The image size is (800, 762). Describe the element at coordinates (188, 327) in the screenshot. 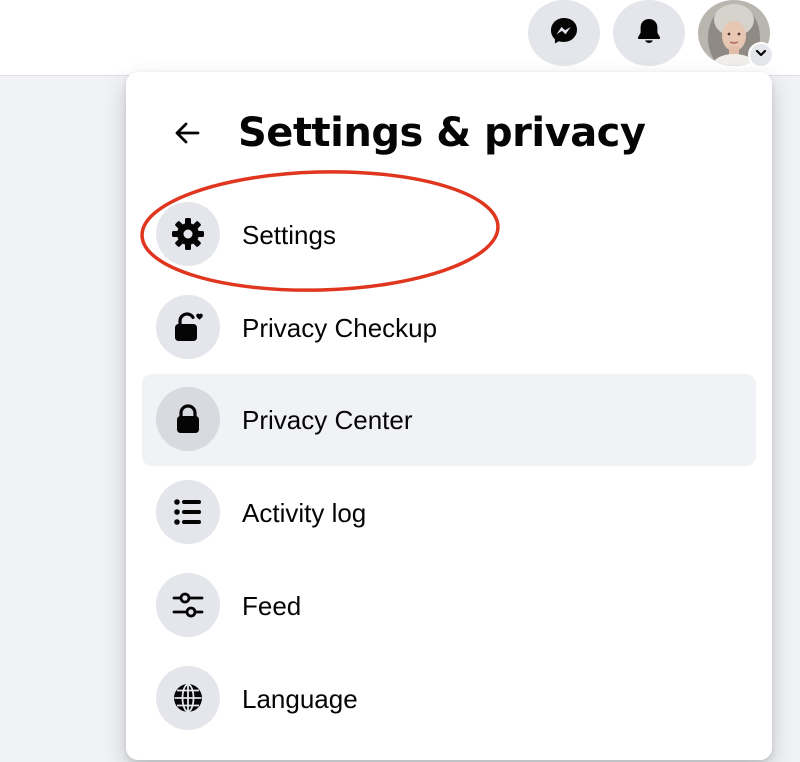

I see `lock-heart-icon` at that location.